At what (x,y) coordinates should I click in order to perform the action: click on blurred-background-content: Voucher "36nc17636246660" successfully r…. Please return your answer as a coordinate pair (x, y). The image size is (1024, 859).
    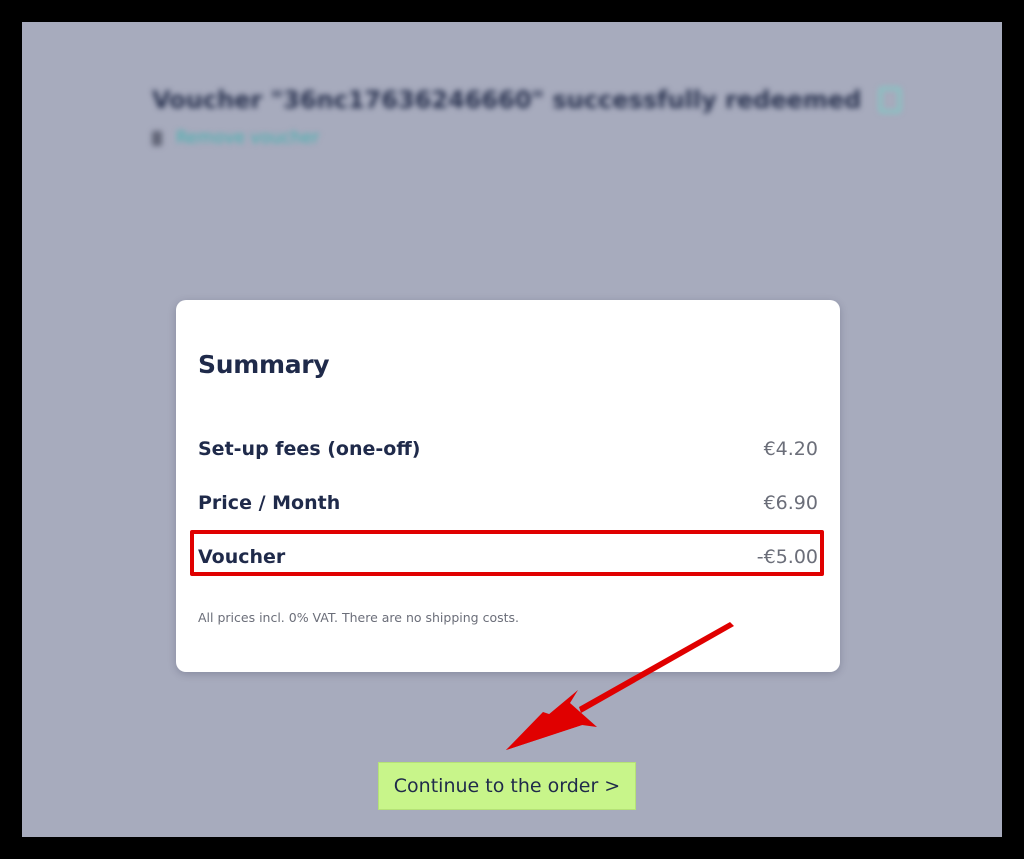
    Looking at the image, I should click on (527, 117).